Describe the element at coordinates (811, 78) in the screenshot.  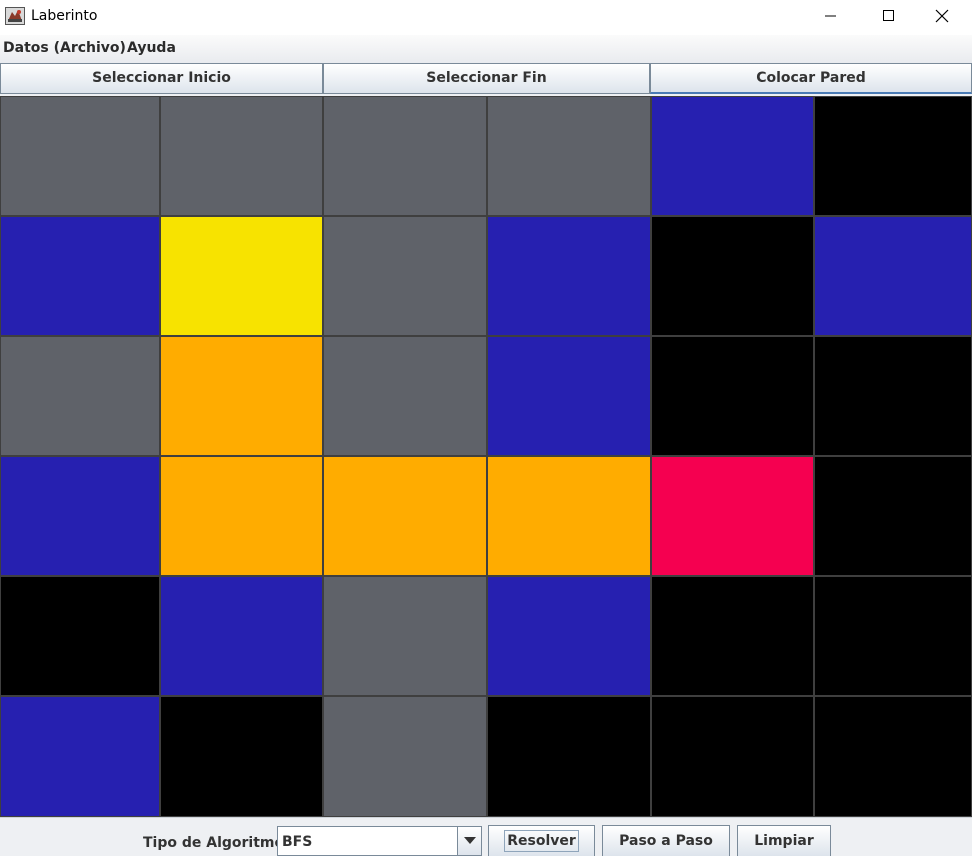
I see `place-wall-button: Colocar Pared` at that location.